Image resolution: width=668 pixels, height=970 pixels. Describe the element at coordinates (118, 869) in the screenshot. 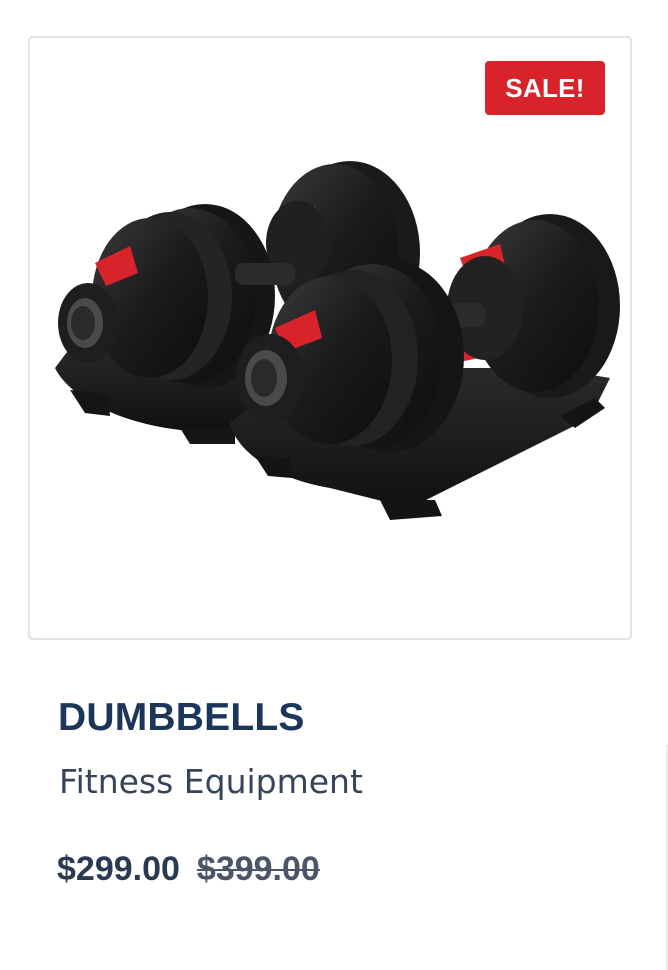

I see `current-price: $299.00` at that location.